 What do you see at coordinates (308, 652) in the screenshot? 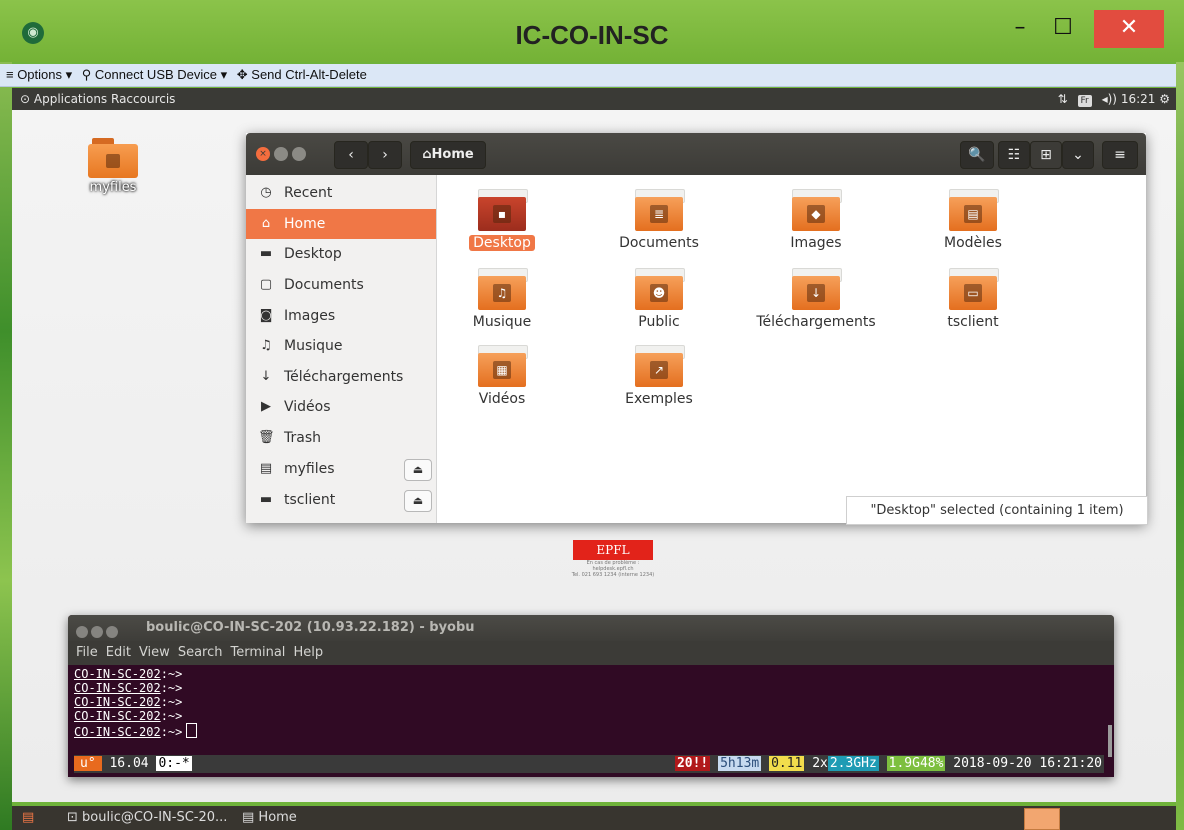
I see `menu-help: Help` at bounding box center [308, 652].